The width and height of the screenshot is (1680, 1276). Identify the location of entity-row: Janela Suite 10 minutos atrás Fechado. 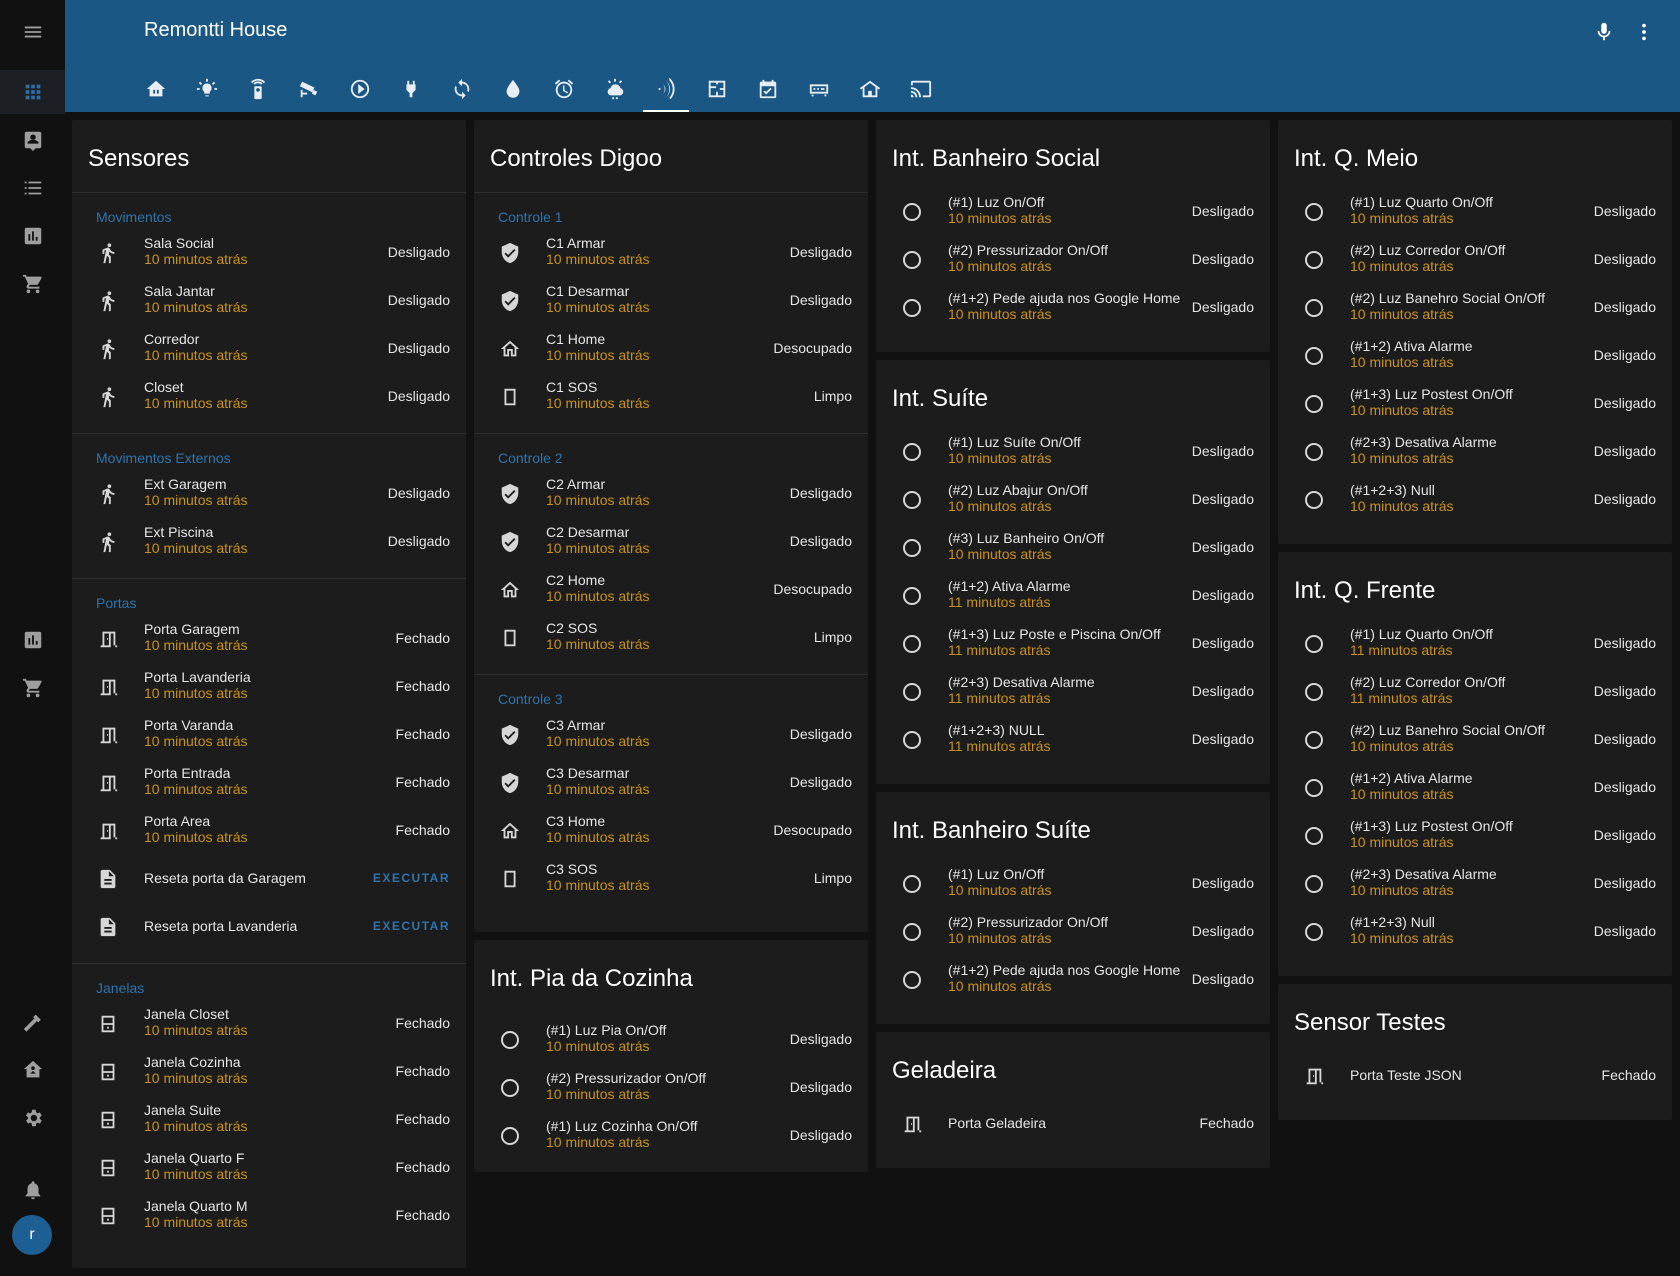
(269, 1120).